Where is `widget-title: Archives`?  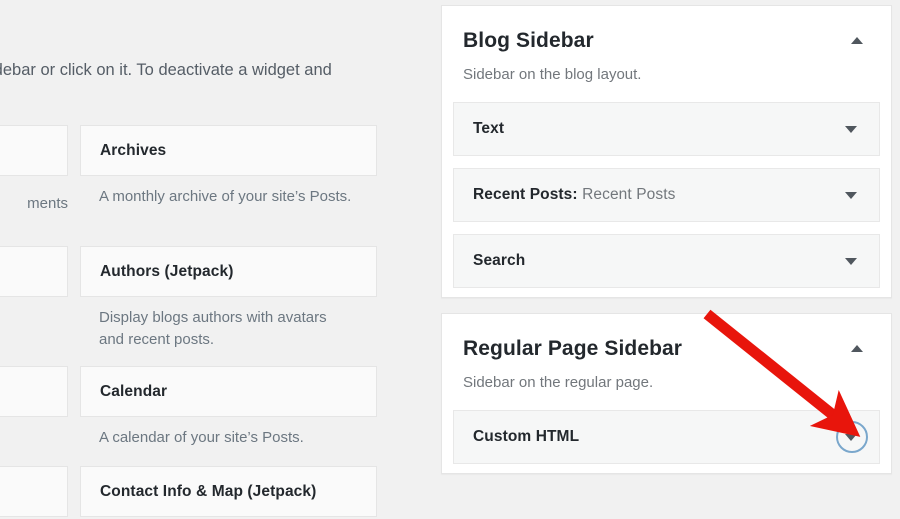
widget-title: Archives is located at coordinates (133, 150).